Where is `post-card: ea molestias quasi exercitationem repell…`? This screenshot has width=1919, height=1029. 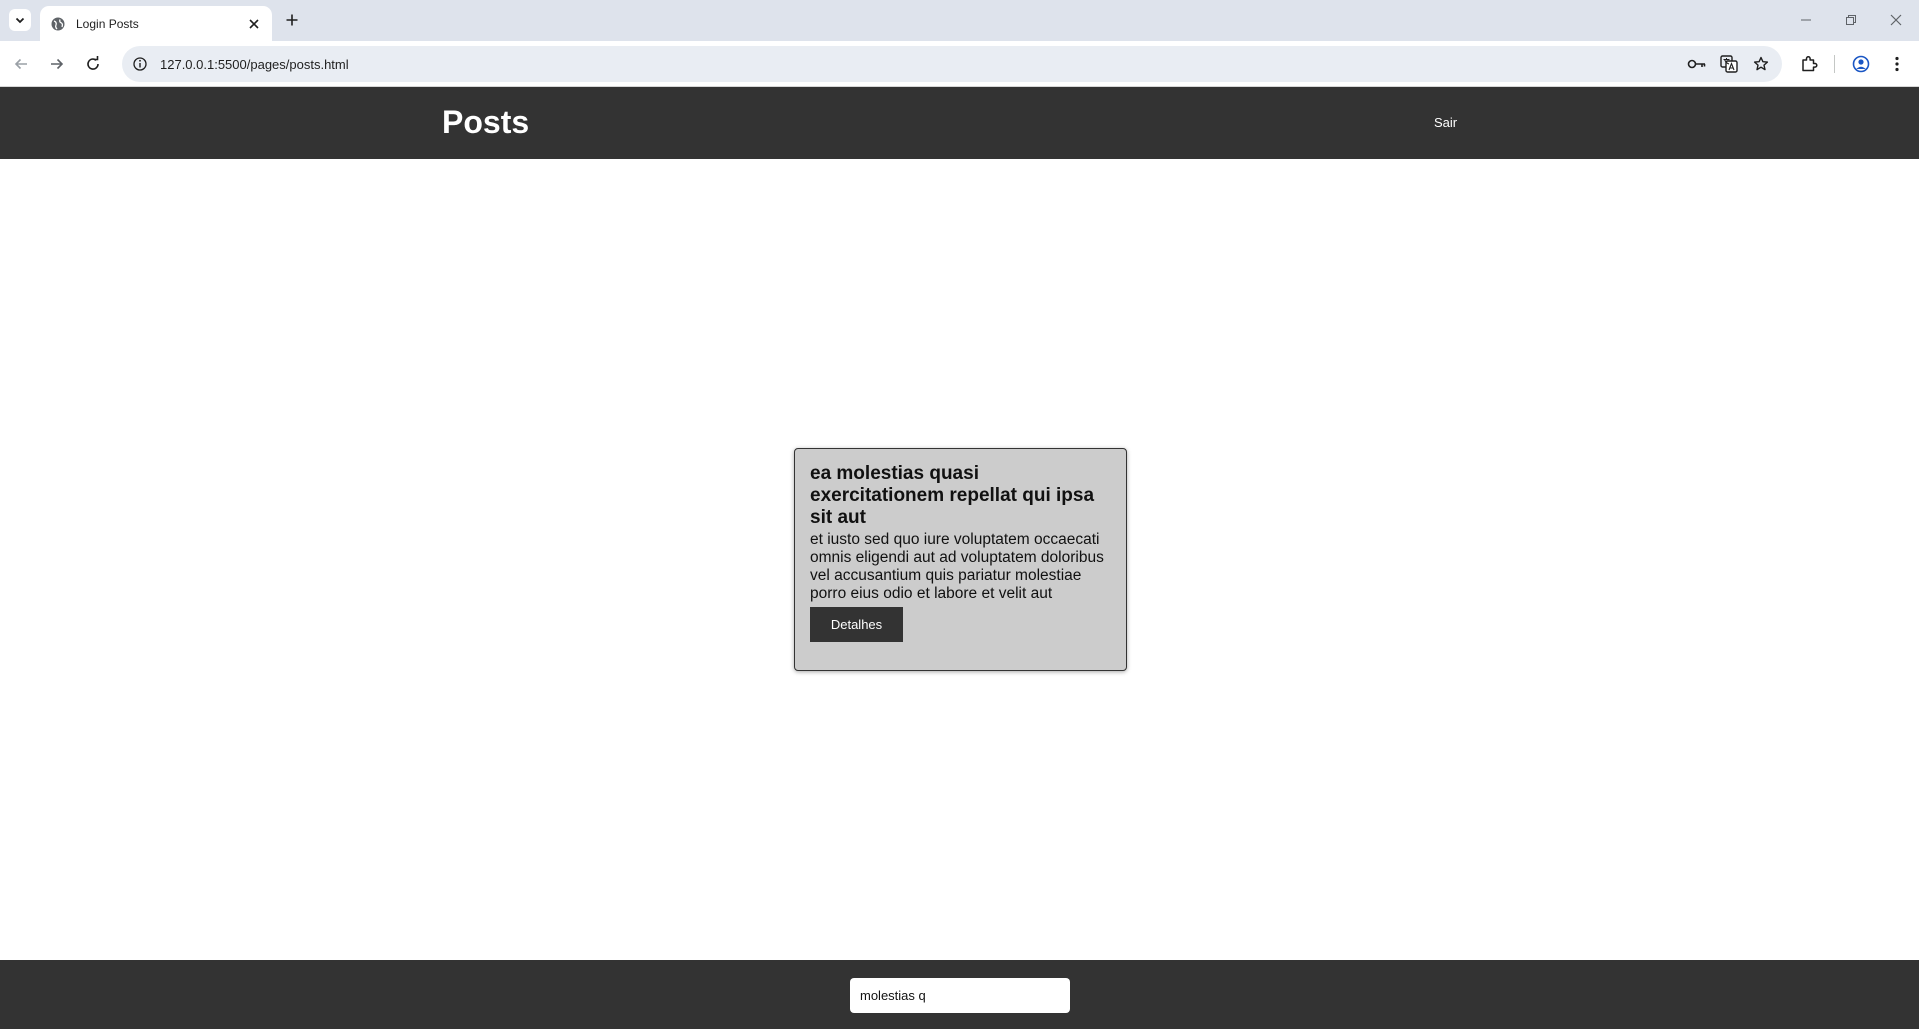
post-card: ea molestias quasi exercitationem repell… is located at coordinates (960, 559).